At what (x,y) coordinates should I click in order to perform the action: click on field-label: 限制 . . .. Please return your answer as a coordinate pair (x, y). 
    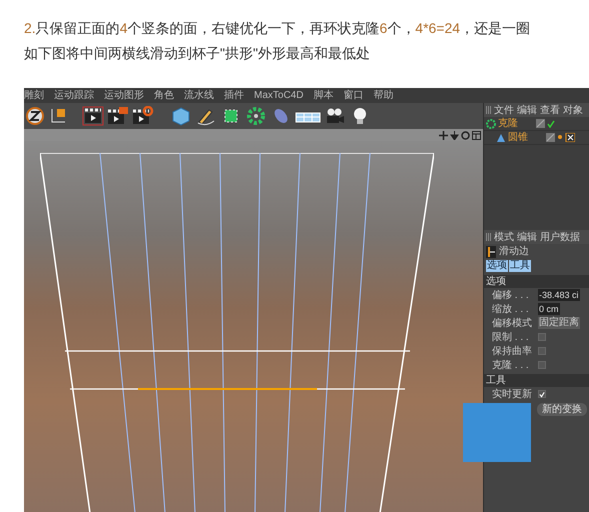
    Looking at the image, I should click on (511, 337).